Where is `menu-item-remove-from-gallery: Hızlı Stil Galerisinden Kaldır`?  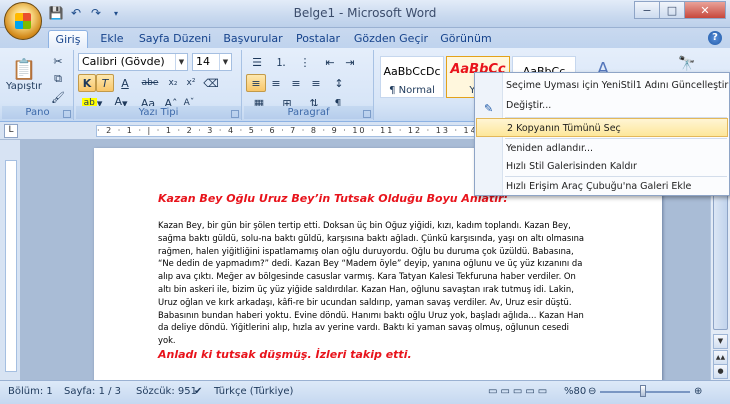 menu-item-remove-from-gallery: Hızlı Stil Galerisinden Kaldır is located at coordinates (602, 166).